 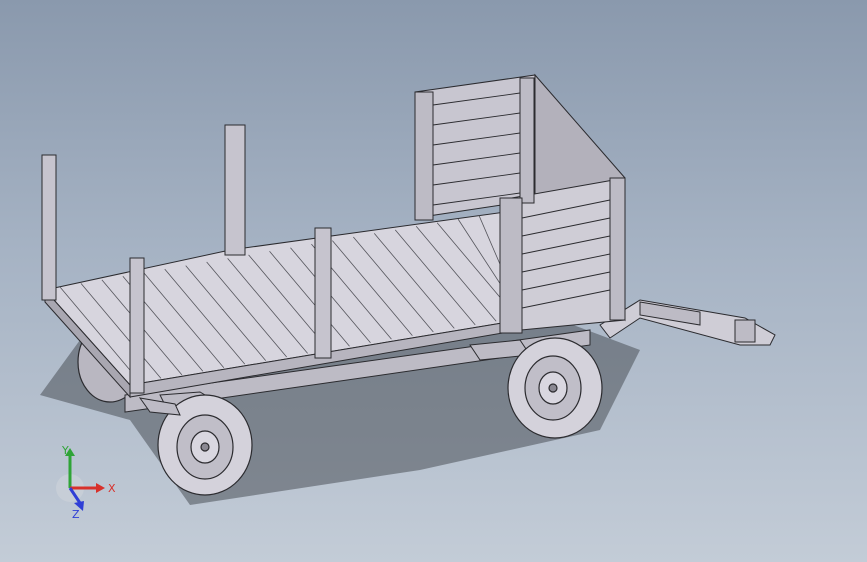 I want to click on y-axis-label: Y, so click(x=65, y=450).